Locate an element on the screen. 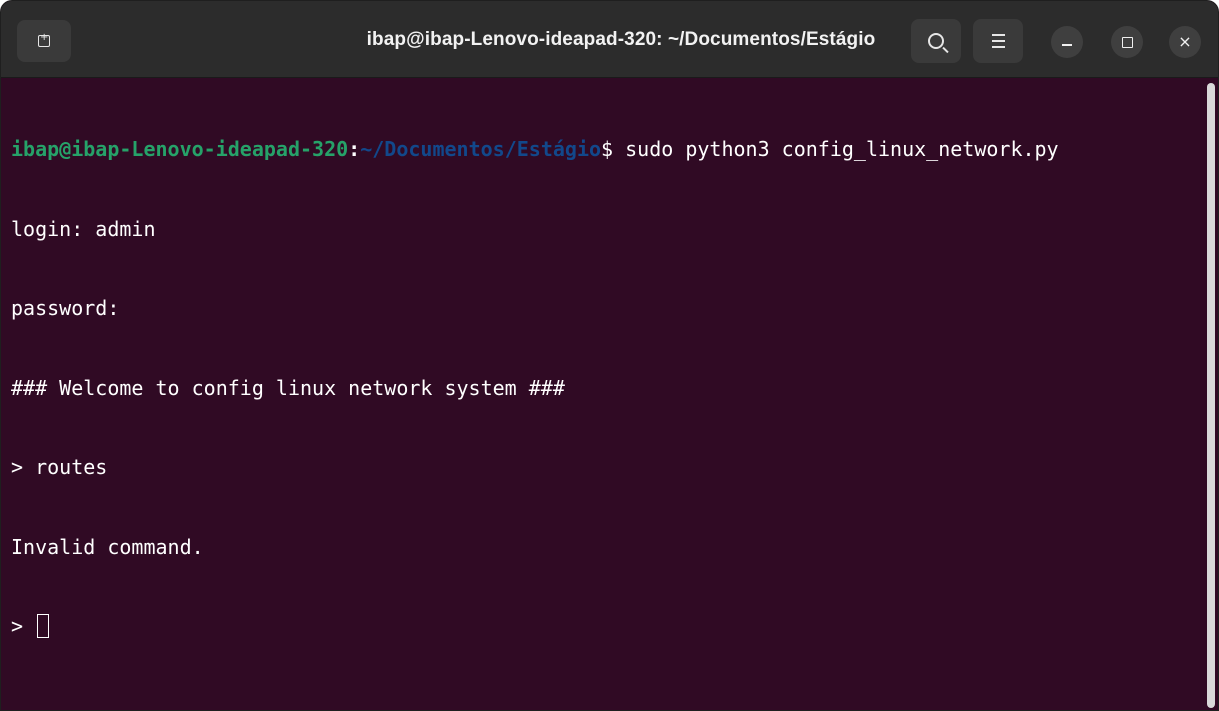  maximize-icon is located at coordinates (1127, 42).